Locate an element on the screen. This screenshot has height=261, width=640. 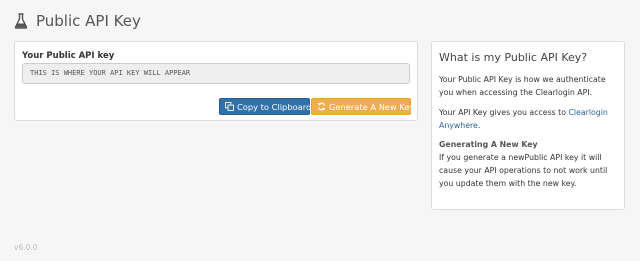
api-key-label: Your Public API key is located at coordinates (68, 56).